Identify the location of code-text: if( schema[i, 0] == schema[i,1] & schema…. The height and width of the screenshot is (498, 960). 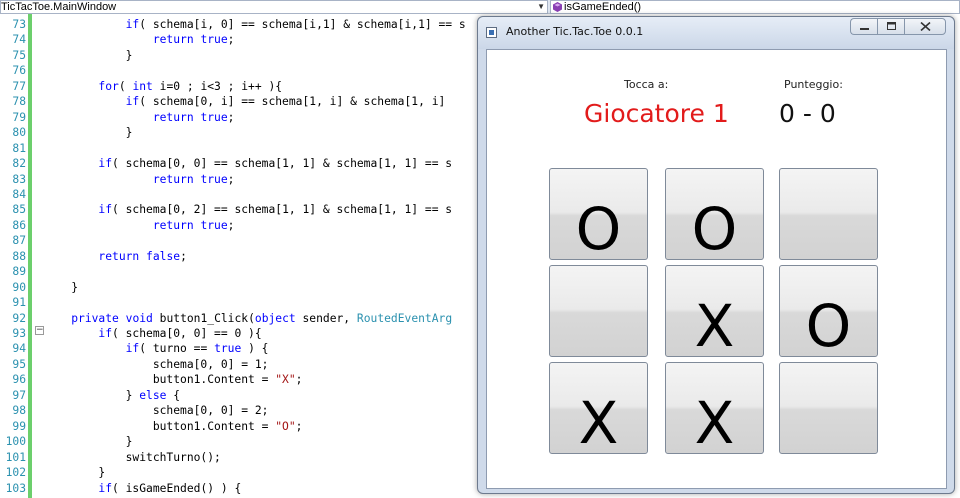
(295, 24).